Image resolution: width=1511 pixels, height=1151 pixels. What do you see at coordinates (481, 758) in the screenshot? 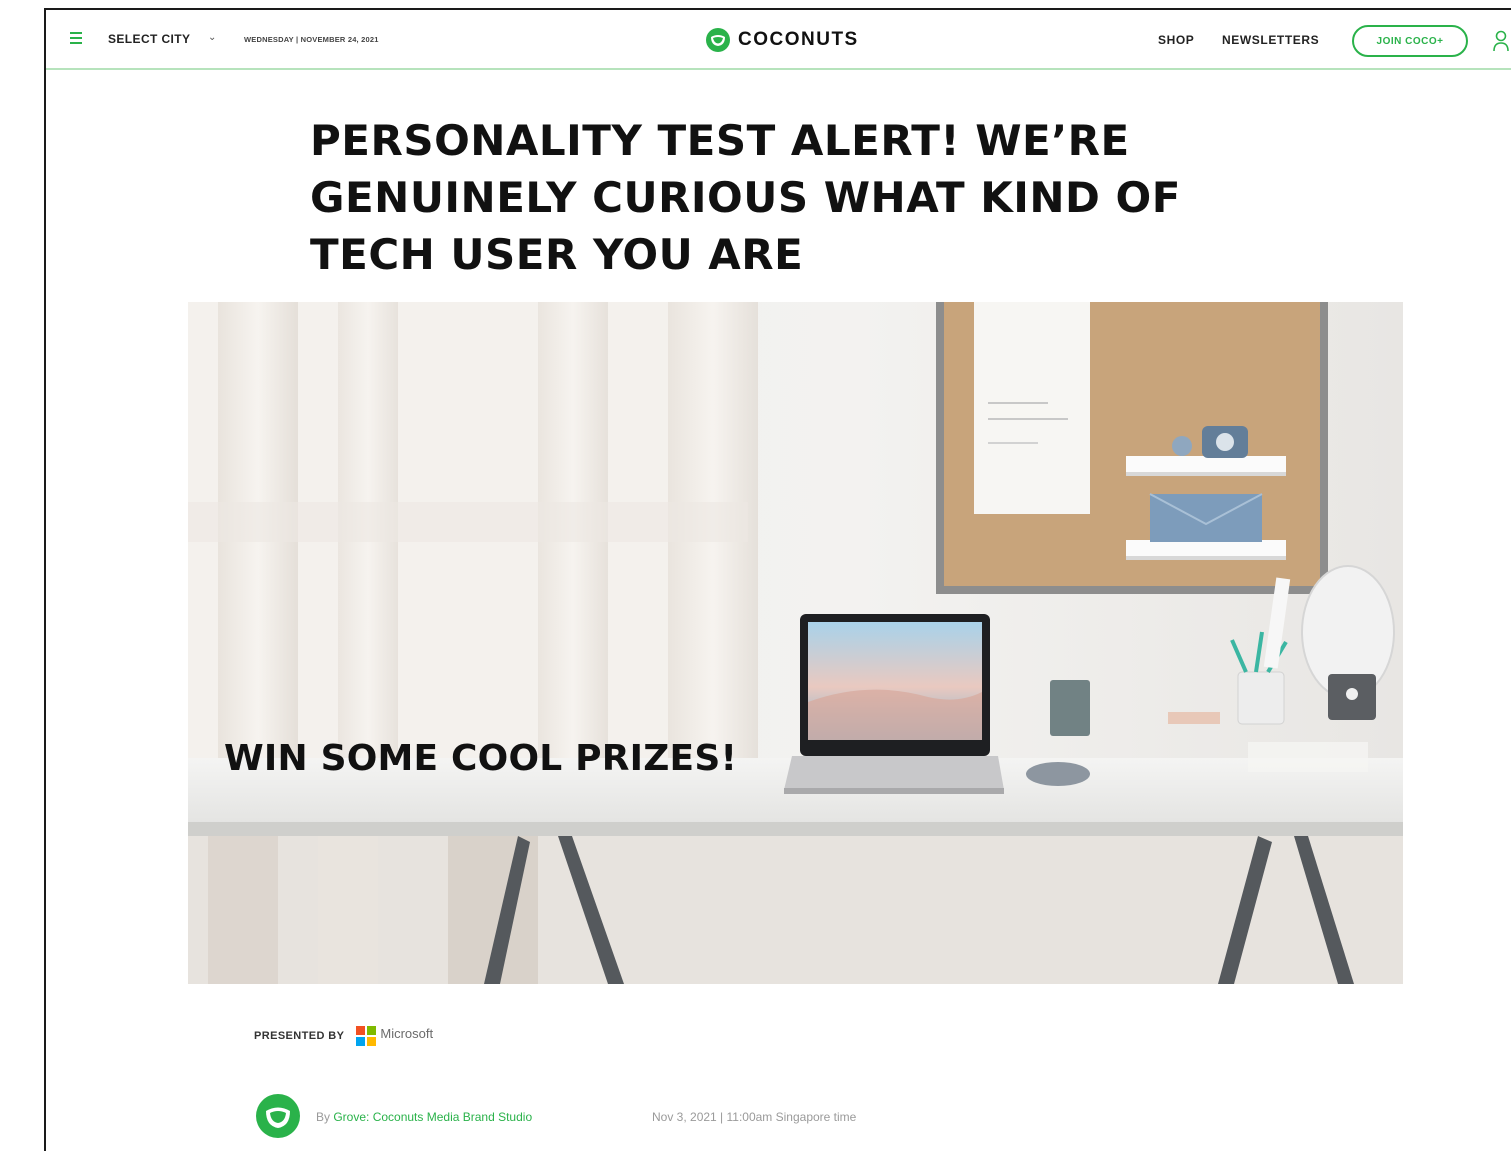
I see `hero-caption: WIN SOME COOL PRIZES!` at bounding box center [481, 758].